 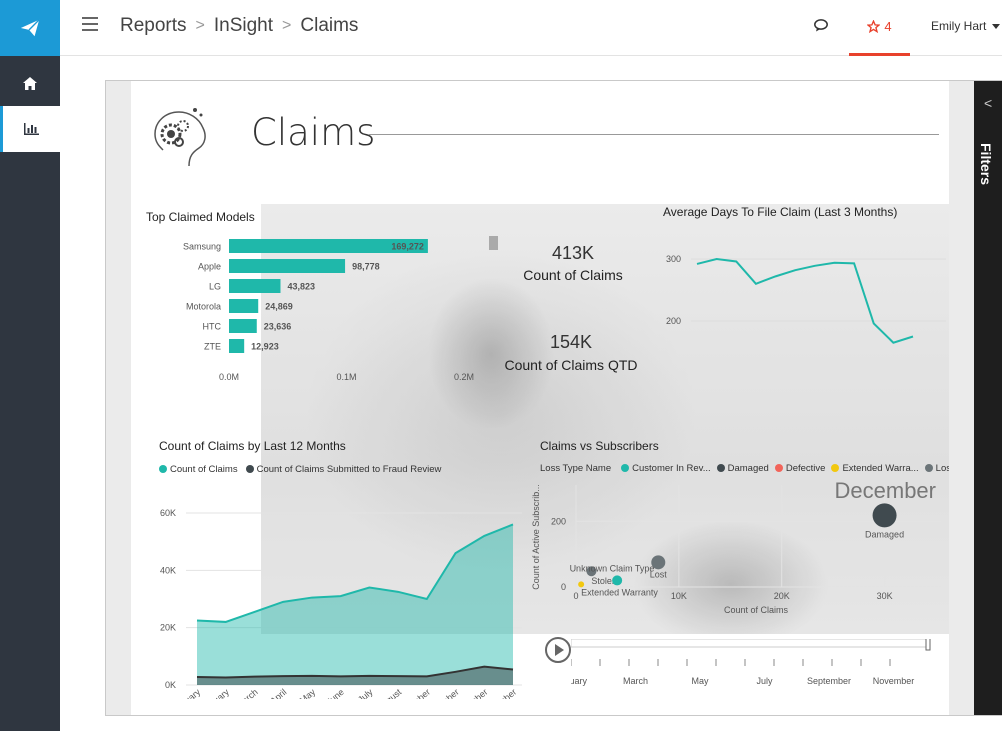 What do you see at coordinates (308, 693) in the screenshot?
I see `x-tick-label: May` at bounding box center [308, 693].